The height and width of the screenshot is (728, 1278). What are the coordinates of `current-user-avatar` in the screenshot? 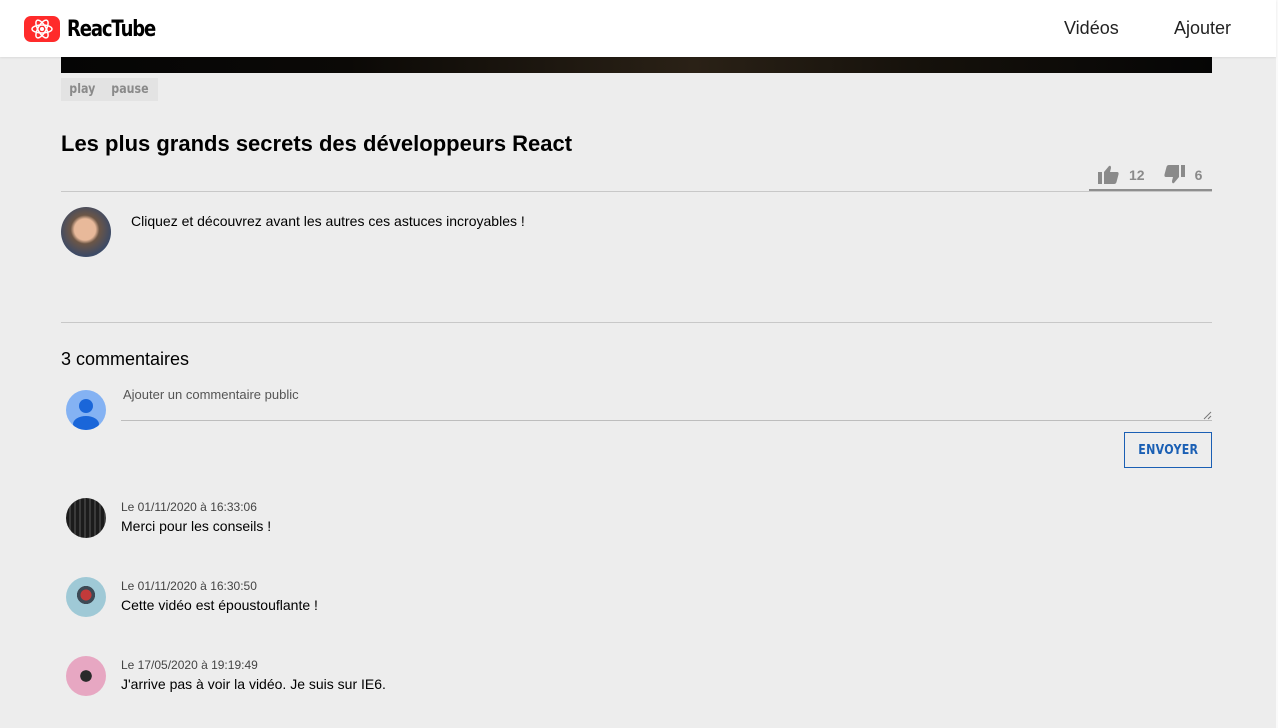 It's located at (86, 410).